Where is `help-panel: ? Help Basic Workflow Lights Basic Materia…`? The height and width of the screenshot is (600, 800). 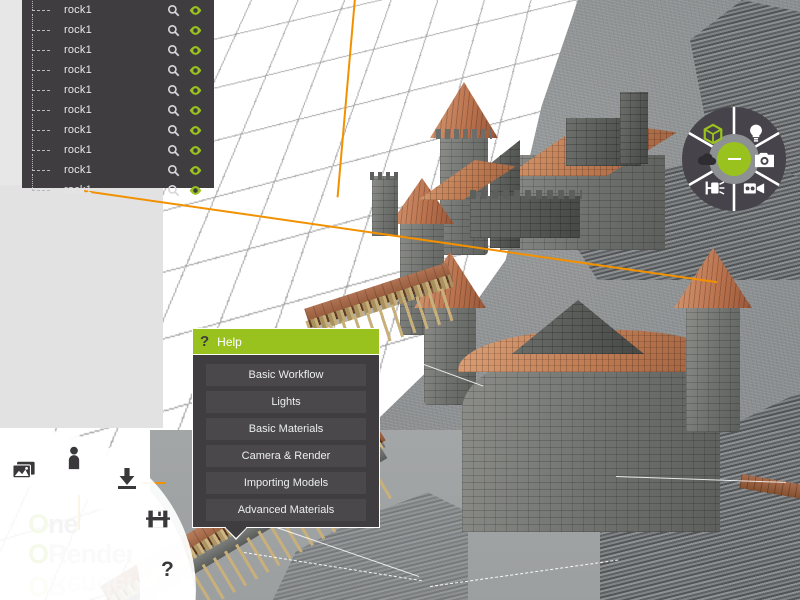
help-panel: ? Help Basic Workflow Lights Basic Materia… is located at coordinates (286, 434).